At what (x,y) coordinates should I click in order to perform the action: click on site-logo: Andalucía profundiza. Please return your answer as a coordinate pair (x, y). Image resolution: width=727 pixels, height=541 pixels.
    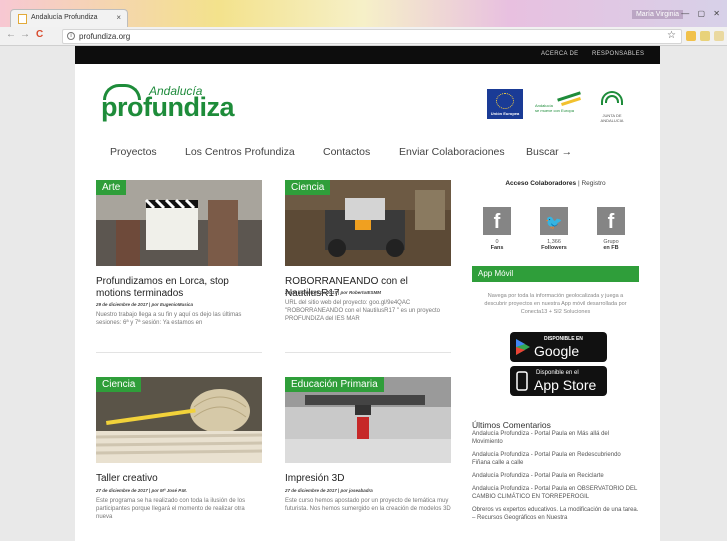
    Looking at the image, I should click on (172, 107).